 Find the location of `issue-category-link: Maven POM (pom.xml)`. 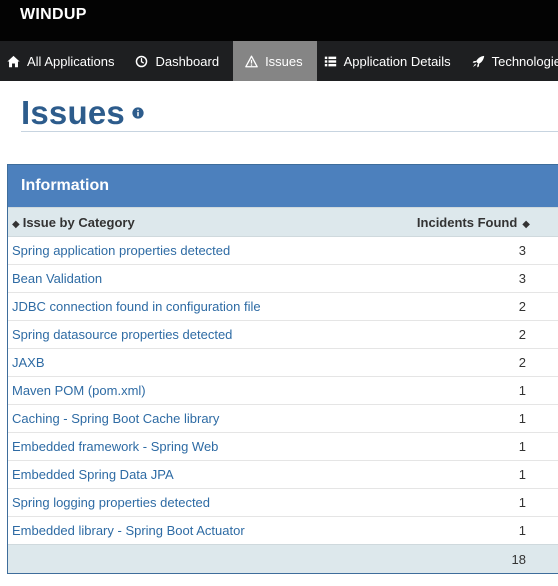

issue-category-link: Maven POM (pom.xml) is located at coordinates (188, 390).